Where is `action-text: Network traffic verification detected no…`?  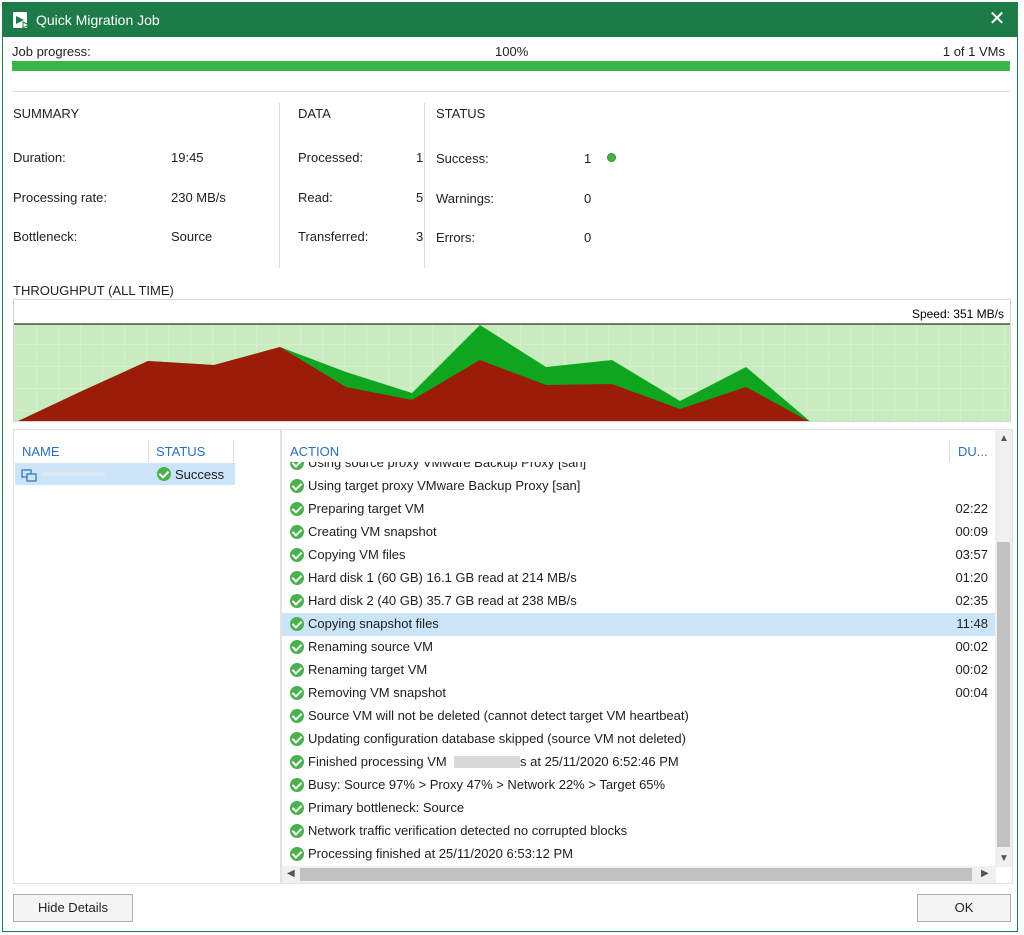 action-text: Network traffic verification detected no… is located at coordinates (468, 830).